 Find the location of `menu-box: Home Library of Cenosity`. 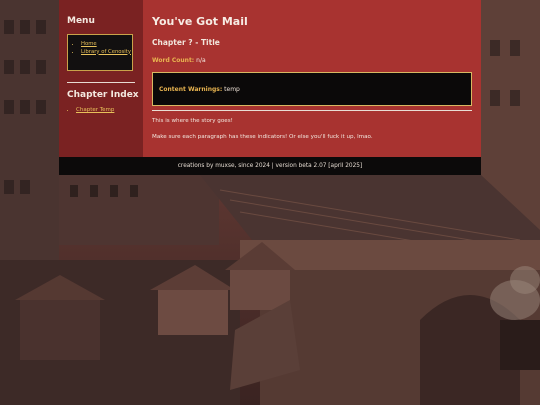

menu-box: Home Library of Cenosity is located at coordinates (100, 52).